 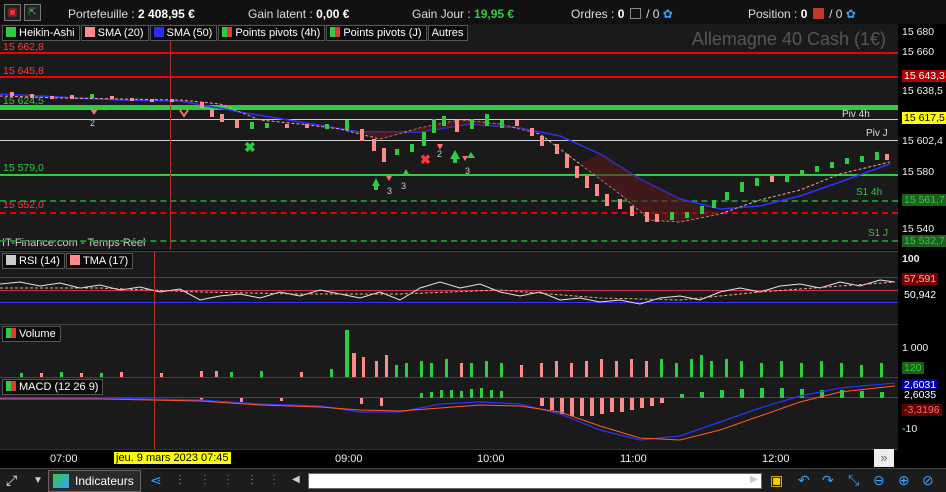 I want to click on cursor-time-label: jeu. 9 mars 2023 07:45, so click(x=172, y=458).